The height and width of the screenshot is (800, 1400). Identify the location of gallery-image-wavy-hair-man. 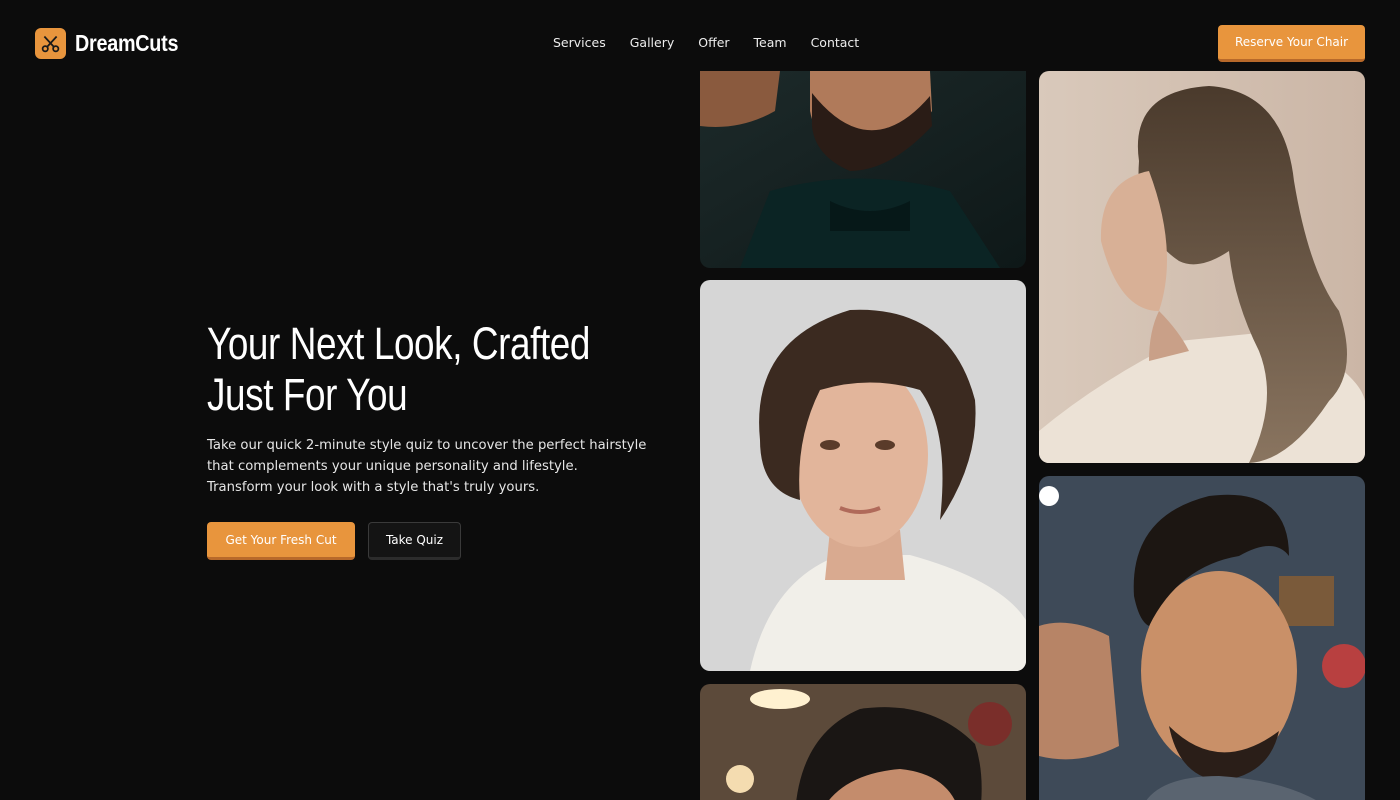
(863, 475).